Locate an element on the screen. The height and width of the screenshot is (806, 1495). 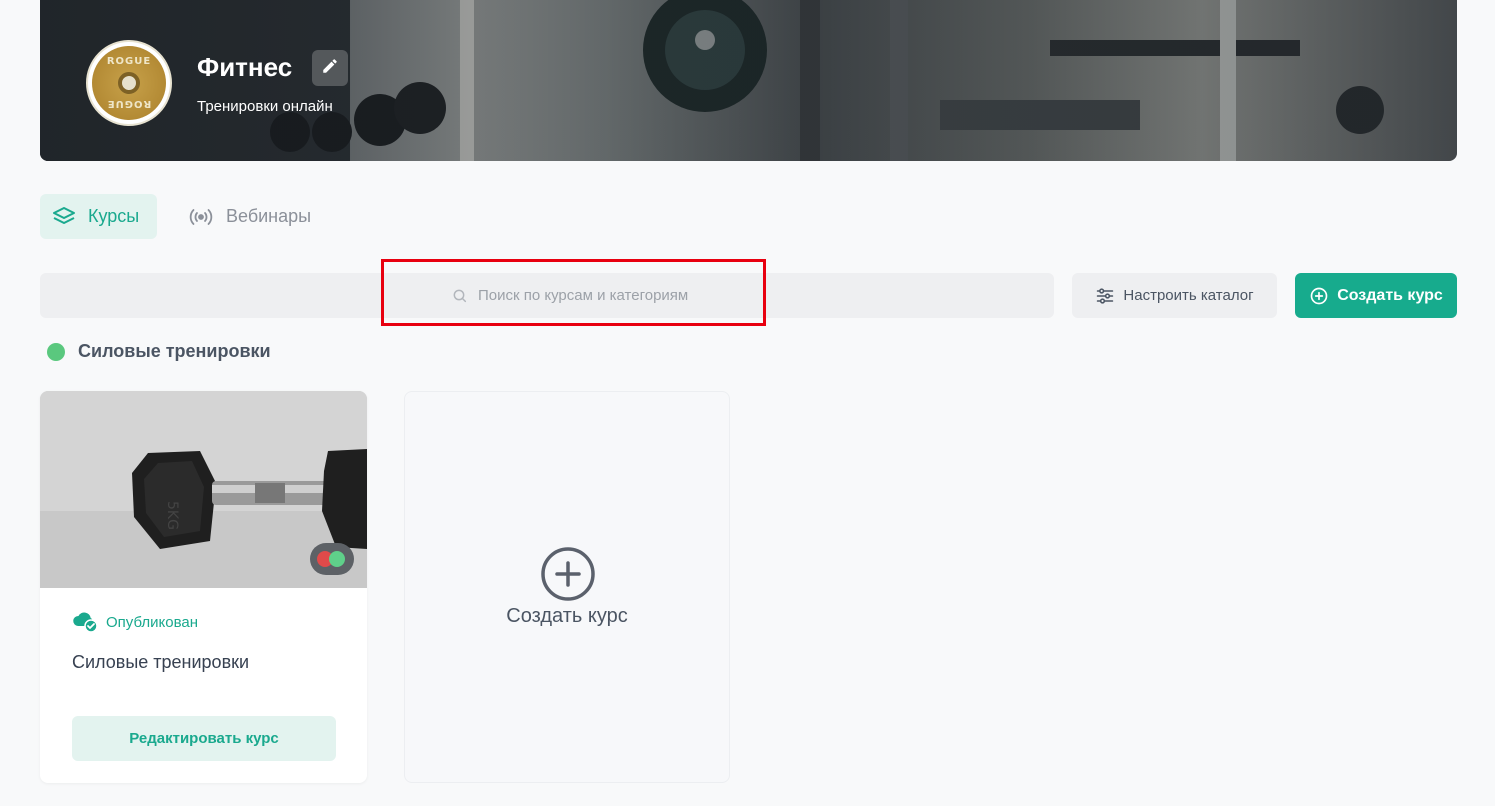
course-cover-image: 5KG is located at coordinates (203, 489).